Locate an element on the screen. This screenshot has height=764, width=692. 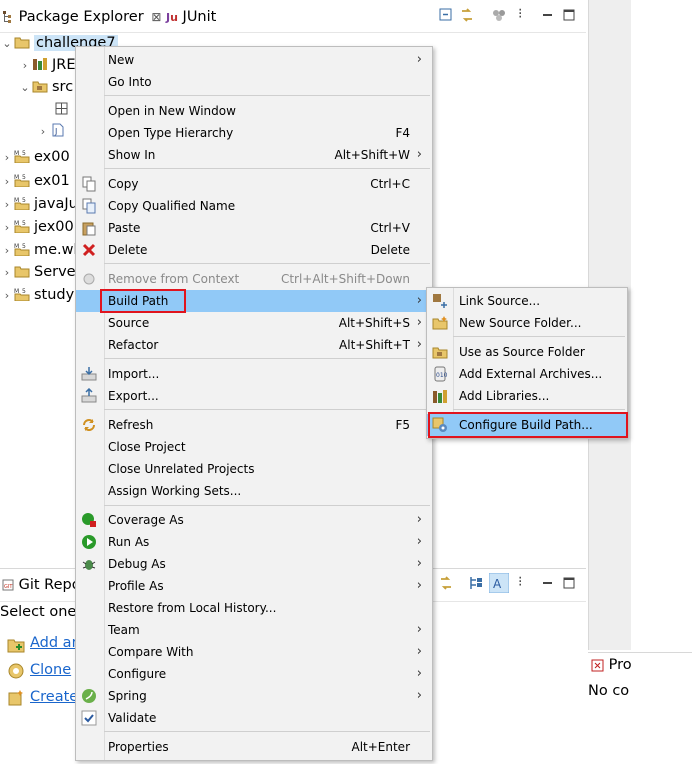
tree-item-src: ⌄ src is located at coordinates (45, 87).